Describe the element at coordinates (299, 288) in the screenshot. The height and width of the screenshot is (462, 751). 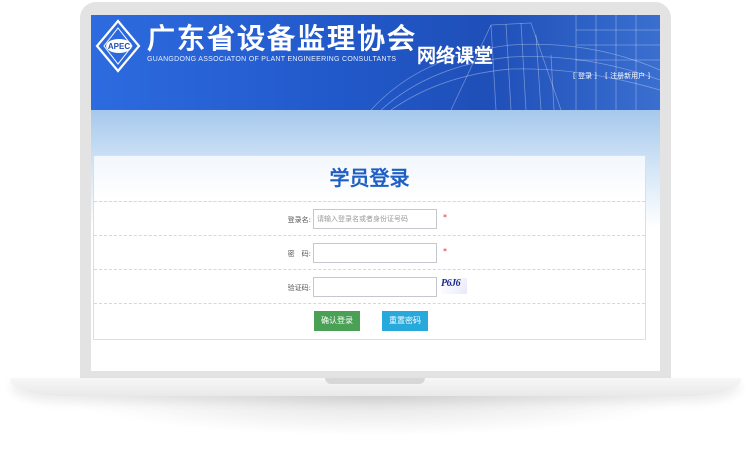
I see `captcha-label: 验证码:` at that location.